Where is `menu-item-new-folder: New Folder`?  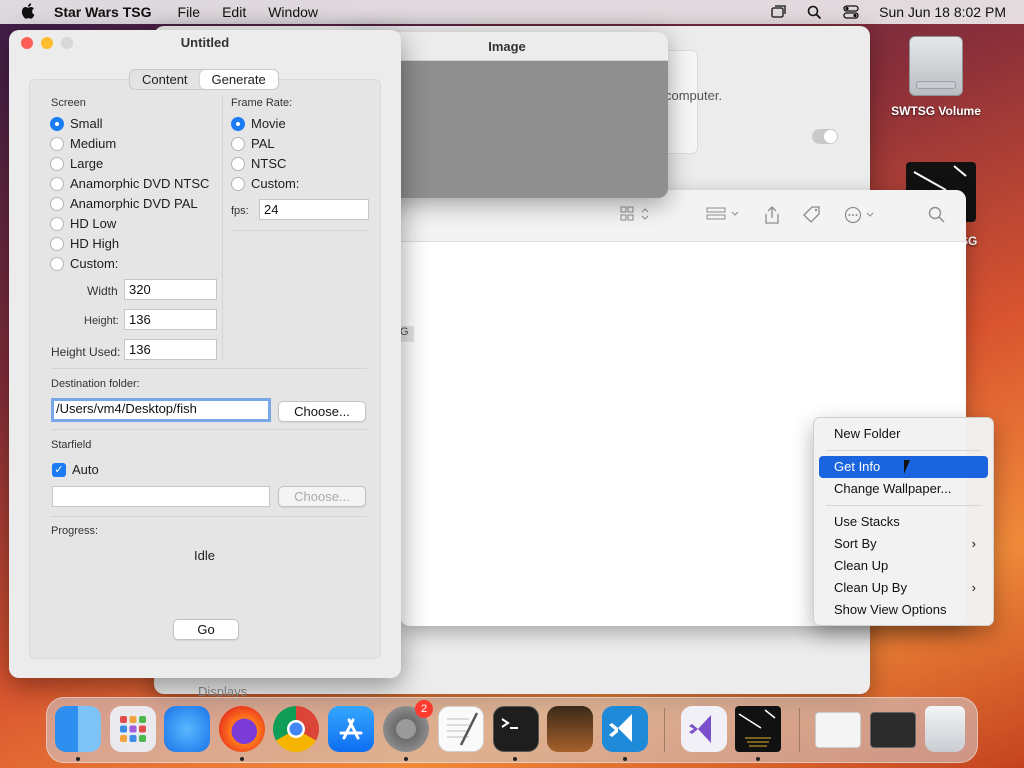
menu-item-new-folder: New Folder is located at coordinates (903, 434).